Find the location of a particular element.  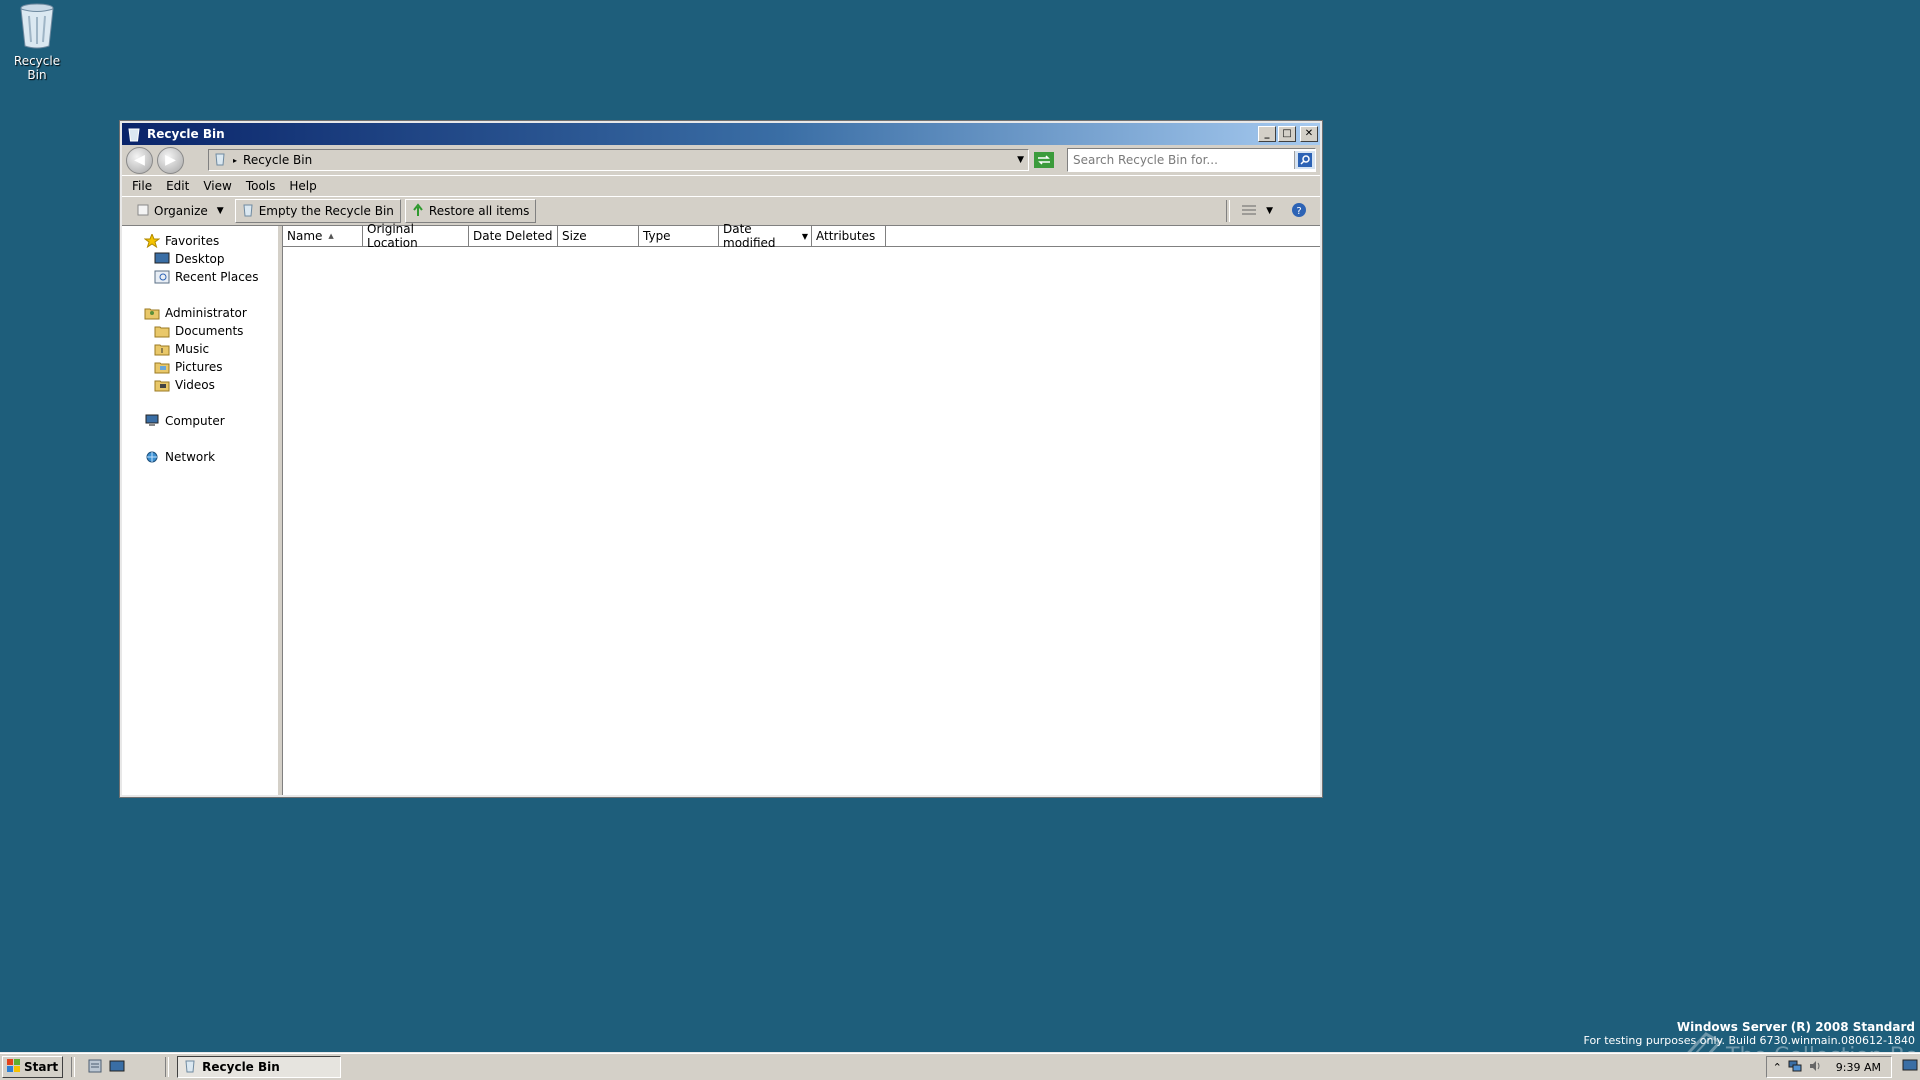

column-header-date-modified: Date modified is located at coordinates (759, 236).